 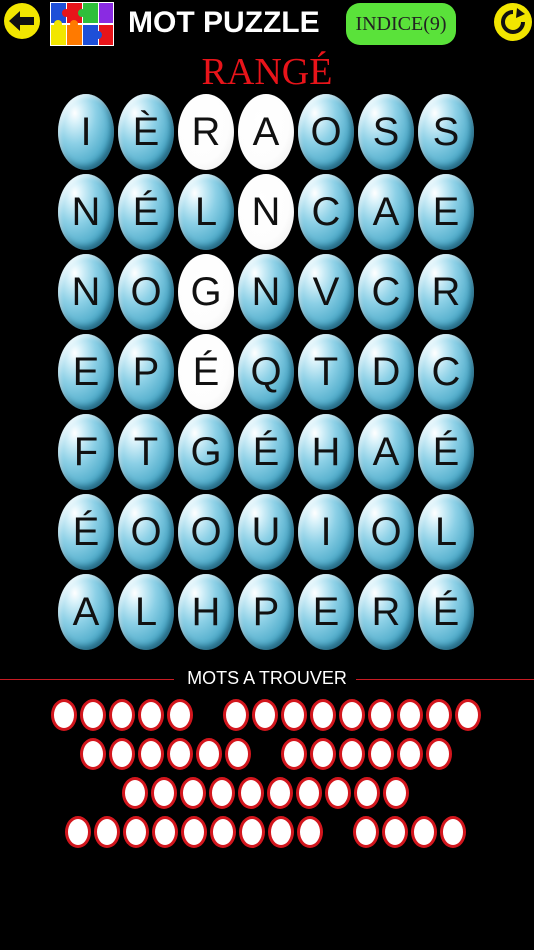 I want to click on letter: L, so click(x=146, y=611).